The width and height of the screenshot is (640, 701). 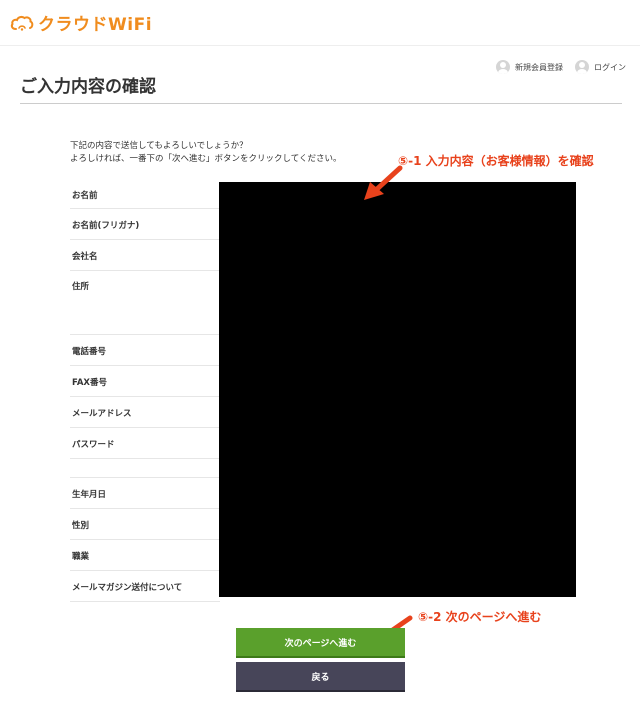 What do you see at coordinates (320, 23) in the screenshot?
I see `site-header: クラウドWiFi` at bounding box center [320, 23].